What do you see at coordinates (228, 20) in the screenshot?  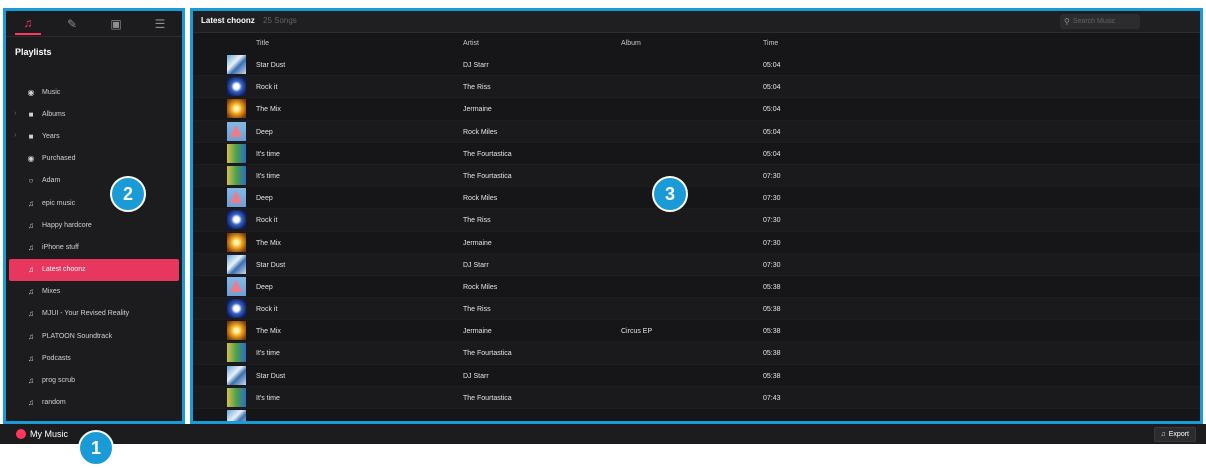 I see `playlist-title: Latest choonz` at bounding box center [228, 20].